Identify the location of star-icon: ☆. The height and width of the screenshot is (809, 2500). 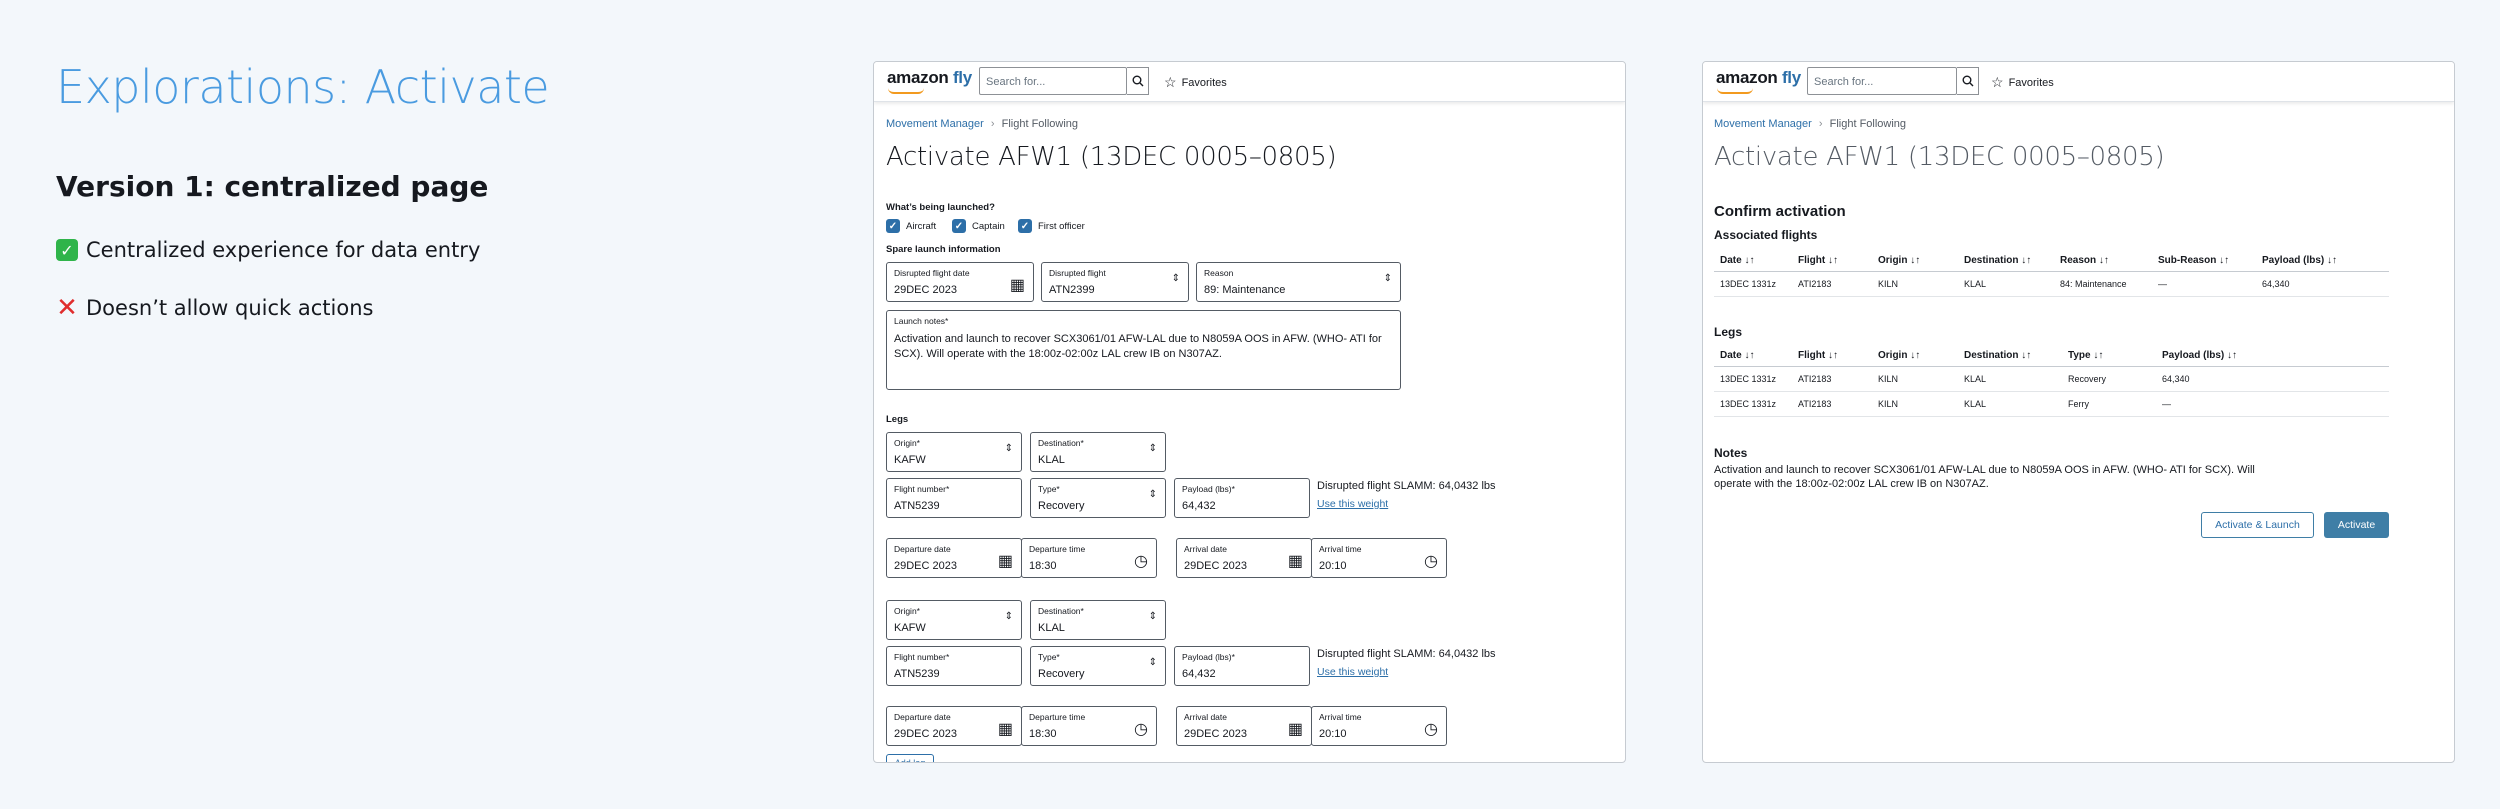
(1997, 82).